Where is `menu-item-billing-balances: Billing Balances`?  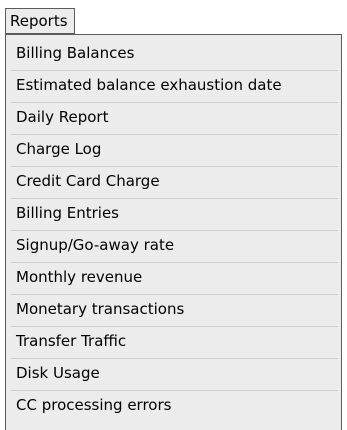
menu-item-billing-balances: Billing Balances is located at coordinates (174, 55).